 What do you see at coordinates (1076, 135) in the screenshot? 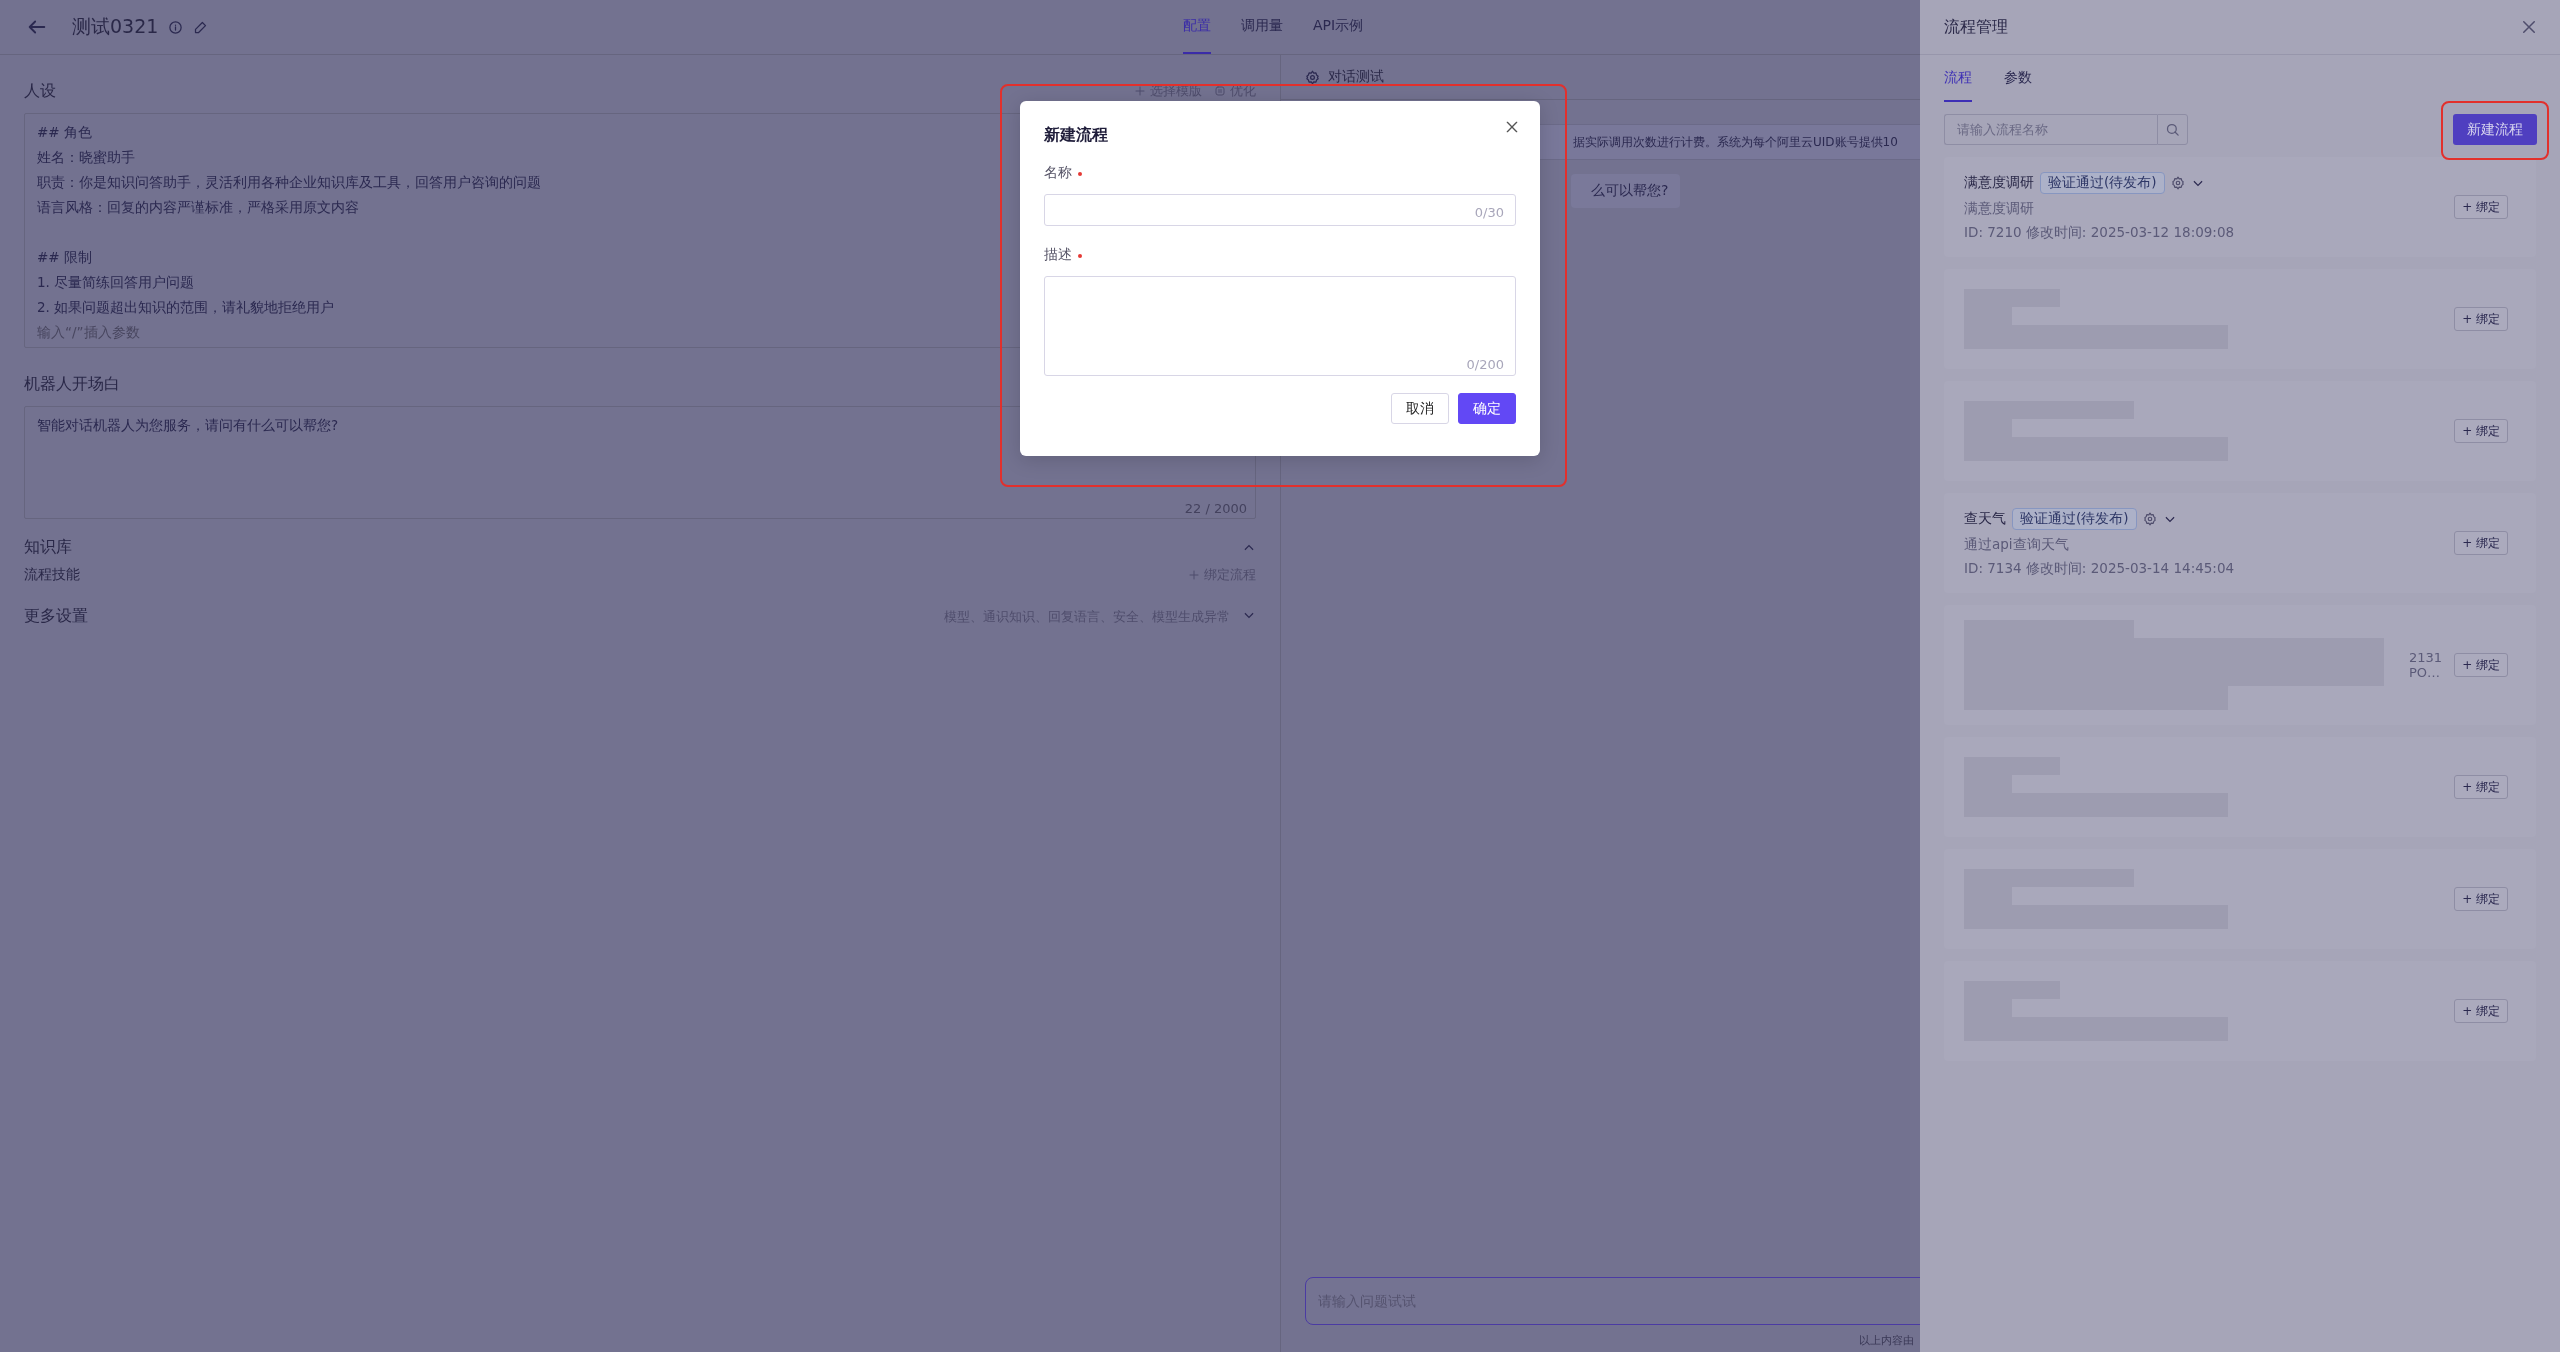
I see `dialog-title: 新建流程` at bounding box center [1076, 135].